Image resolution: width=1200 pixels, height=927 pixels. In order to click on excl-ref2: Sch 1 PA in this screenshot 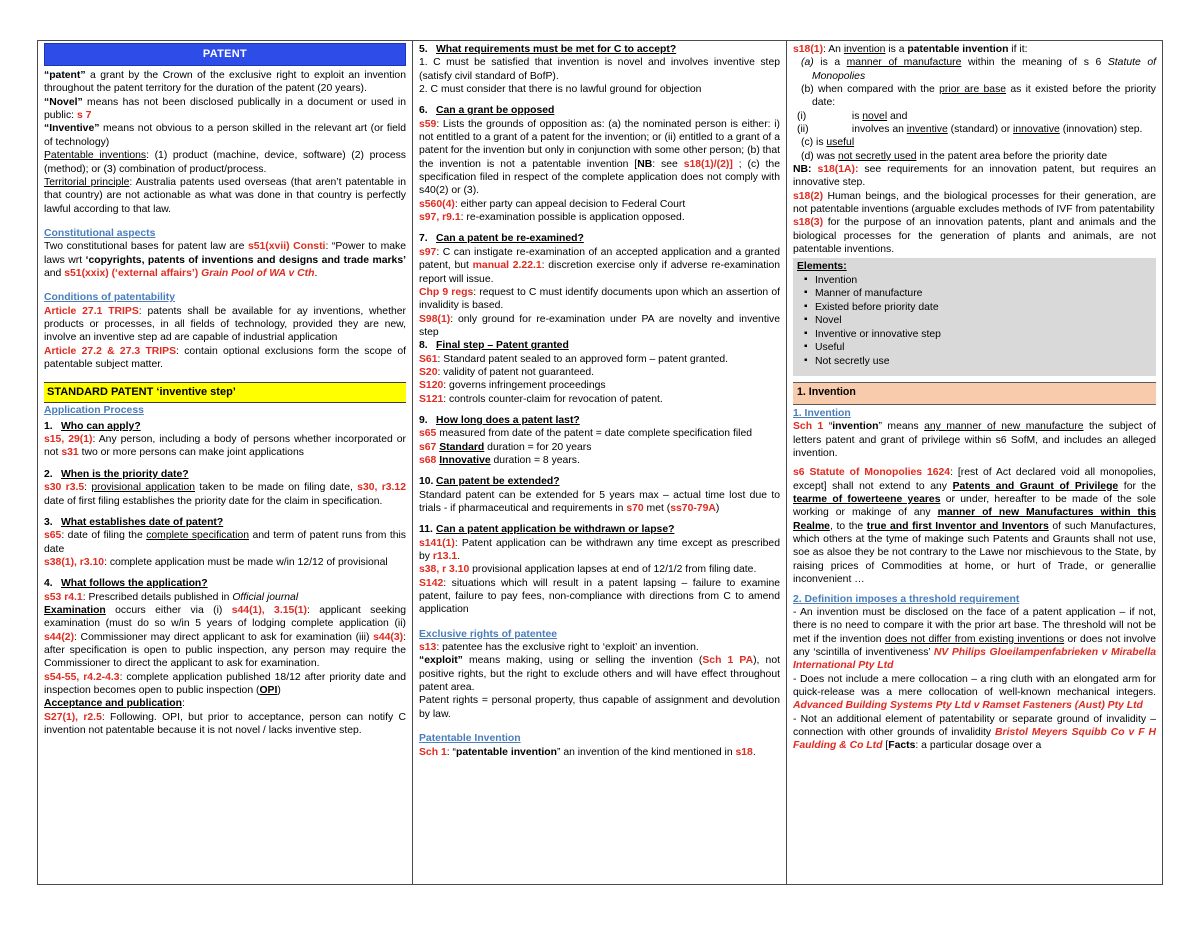, I will do `click(728, 661)`.